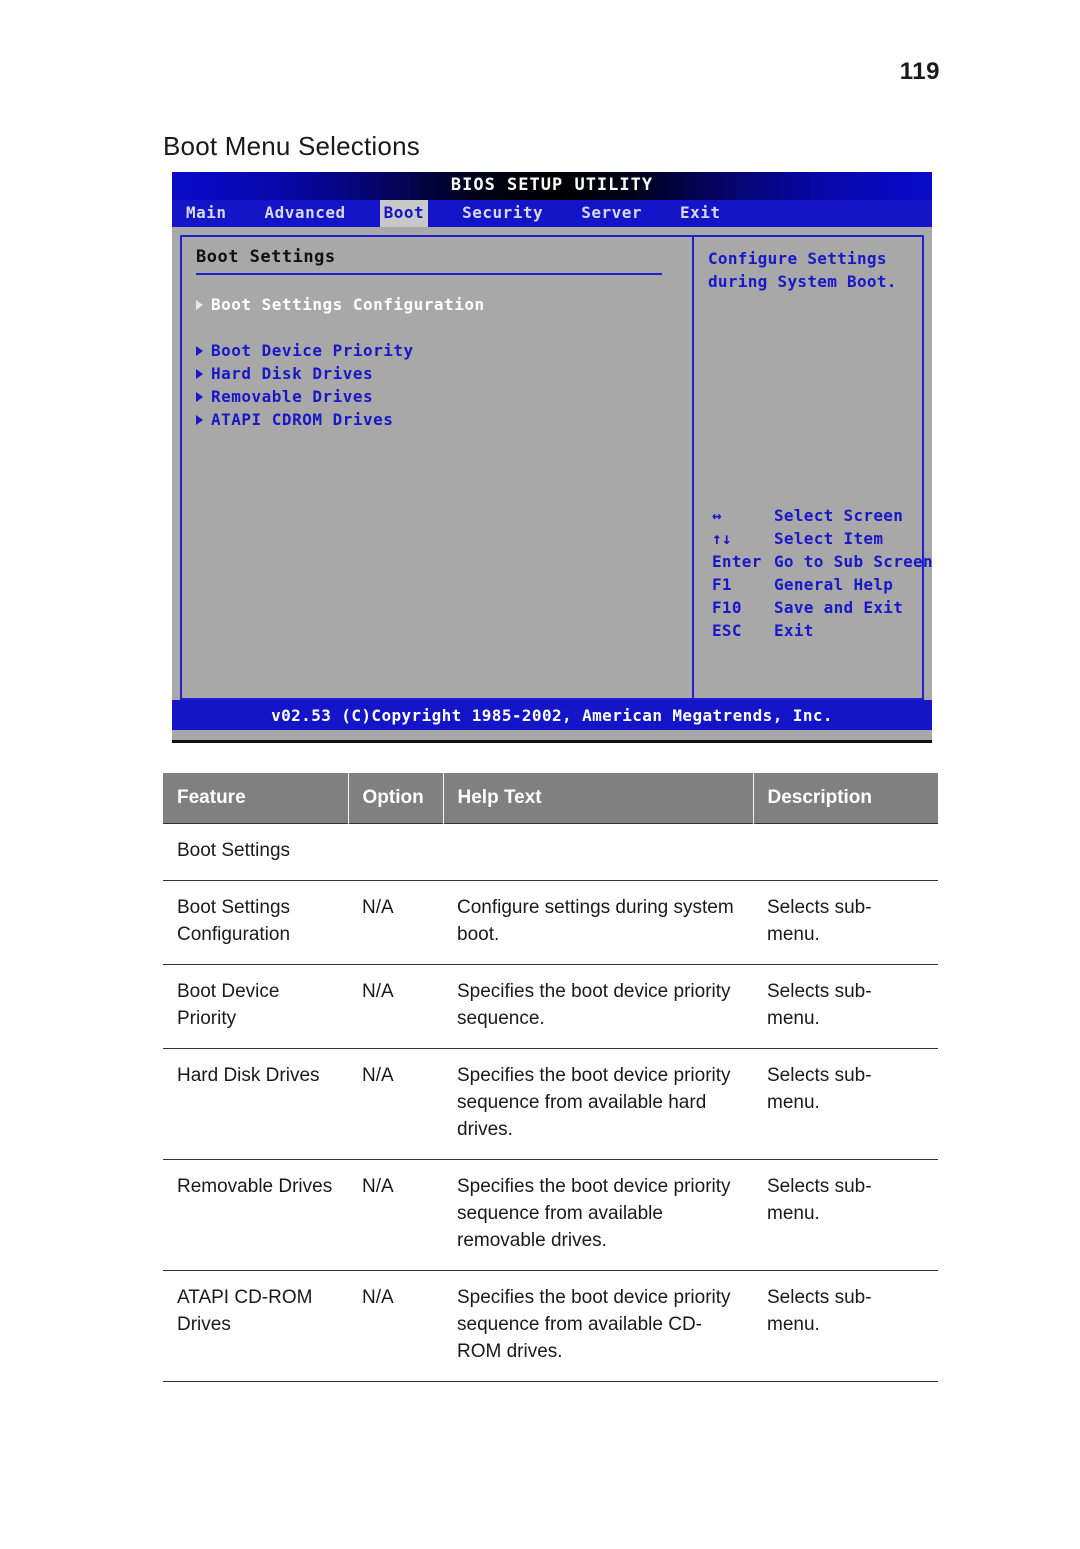 The width and height of the screenshot is (1080, 1549). What do you see at coordinates (292, 373) in the screenshot?
I see `bios-menu-item-label: Hard Disk Drives` at bounding box center [292, 373].